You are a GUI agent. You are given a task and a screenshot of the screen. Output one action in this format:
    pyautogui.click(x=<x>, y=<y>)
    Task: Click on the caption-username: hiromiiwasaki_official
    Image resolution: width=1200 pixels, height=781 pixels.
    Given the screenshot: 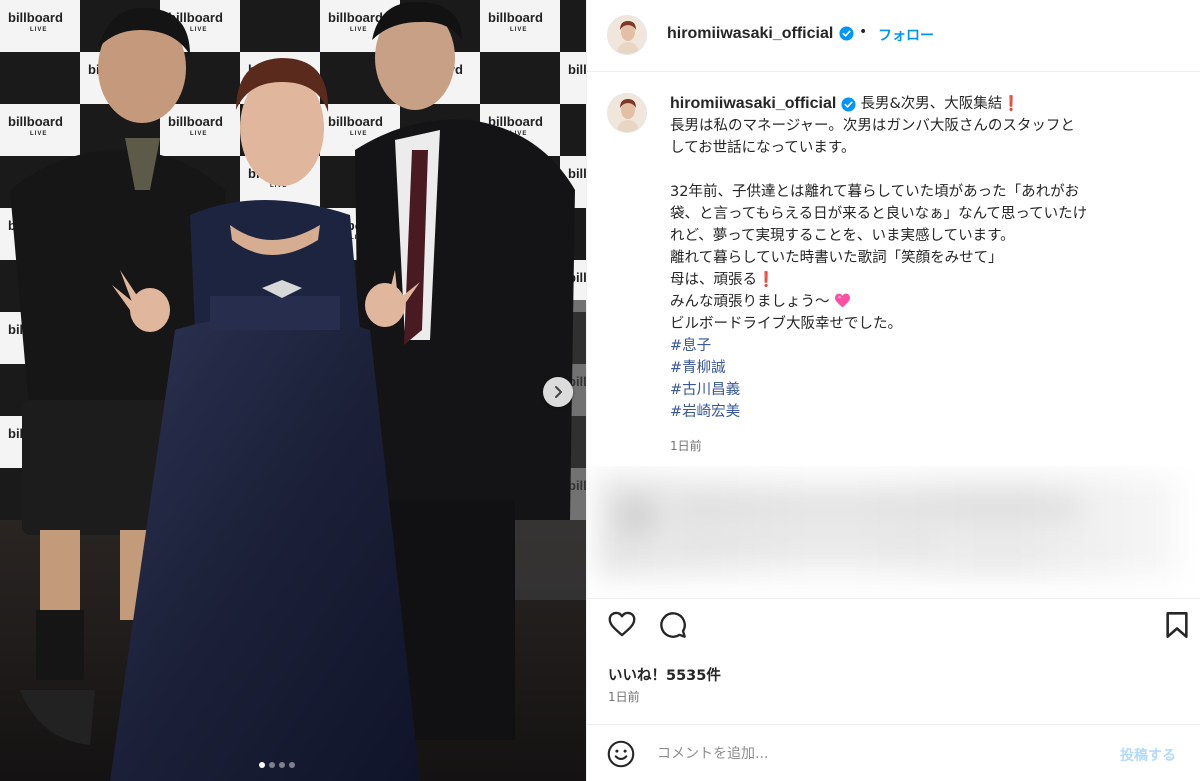 What is the action you would take?
    pyautogui.click(x=753, y=103)
    